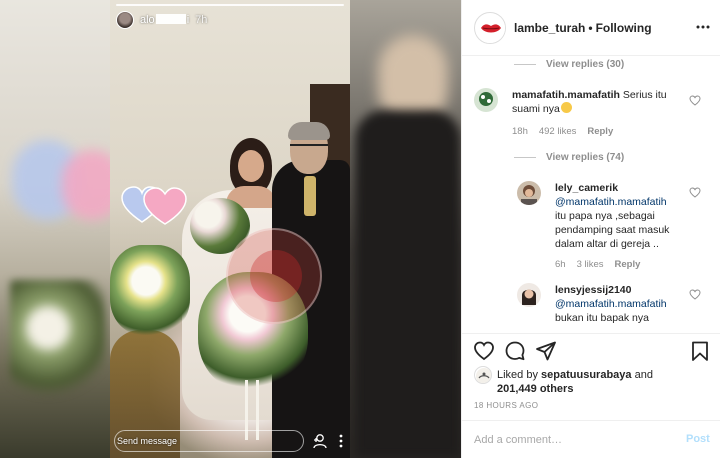 Image resolution: width=720 pixels, height=458 pixels. Describe the element at coordinates (617, 188) in the screenshot. I see `comment-username: lely_camerik` at that location.